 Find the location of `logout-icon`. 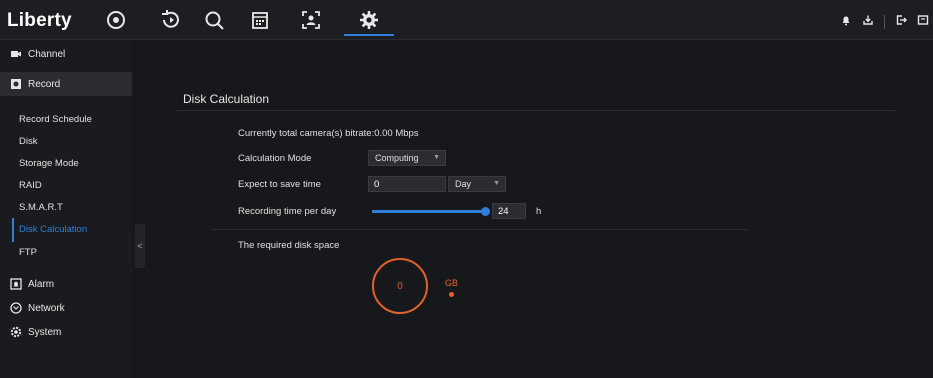

logout-icon is located at coordinates (901, 22).